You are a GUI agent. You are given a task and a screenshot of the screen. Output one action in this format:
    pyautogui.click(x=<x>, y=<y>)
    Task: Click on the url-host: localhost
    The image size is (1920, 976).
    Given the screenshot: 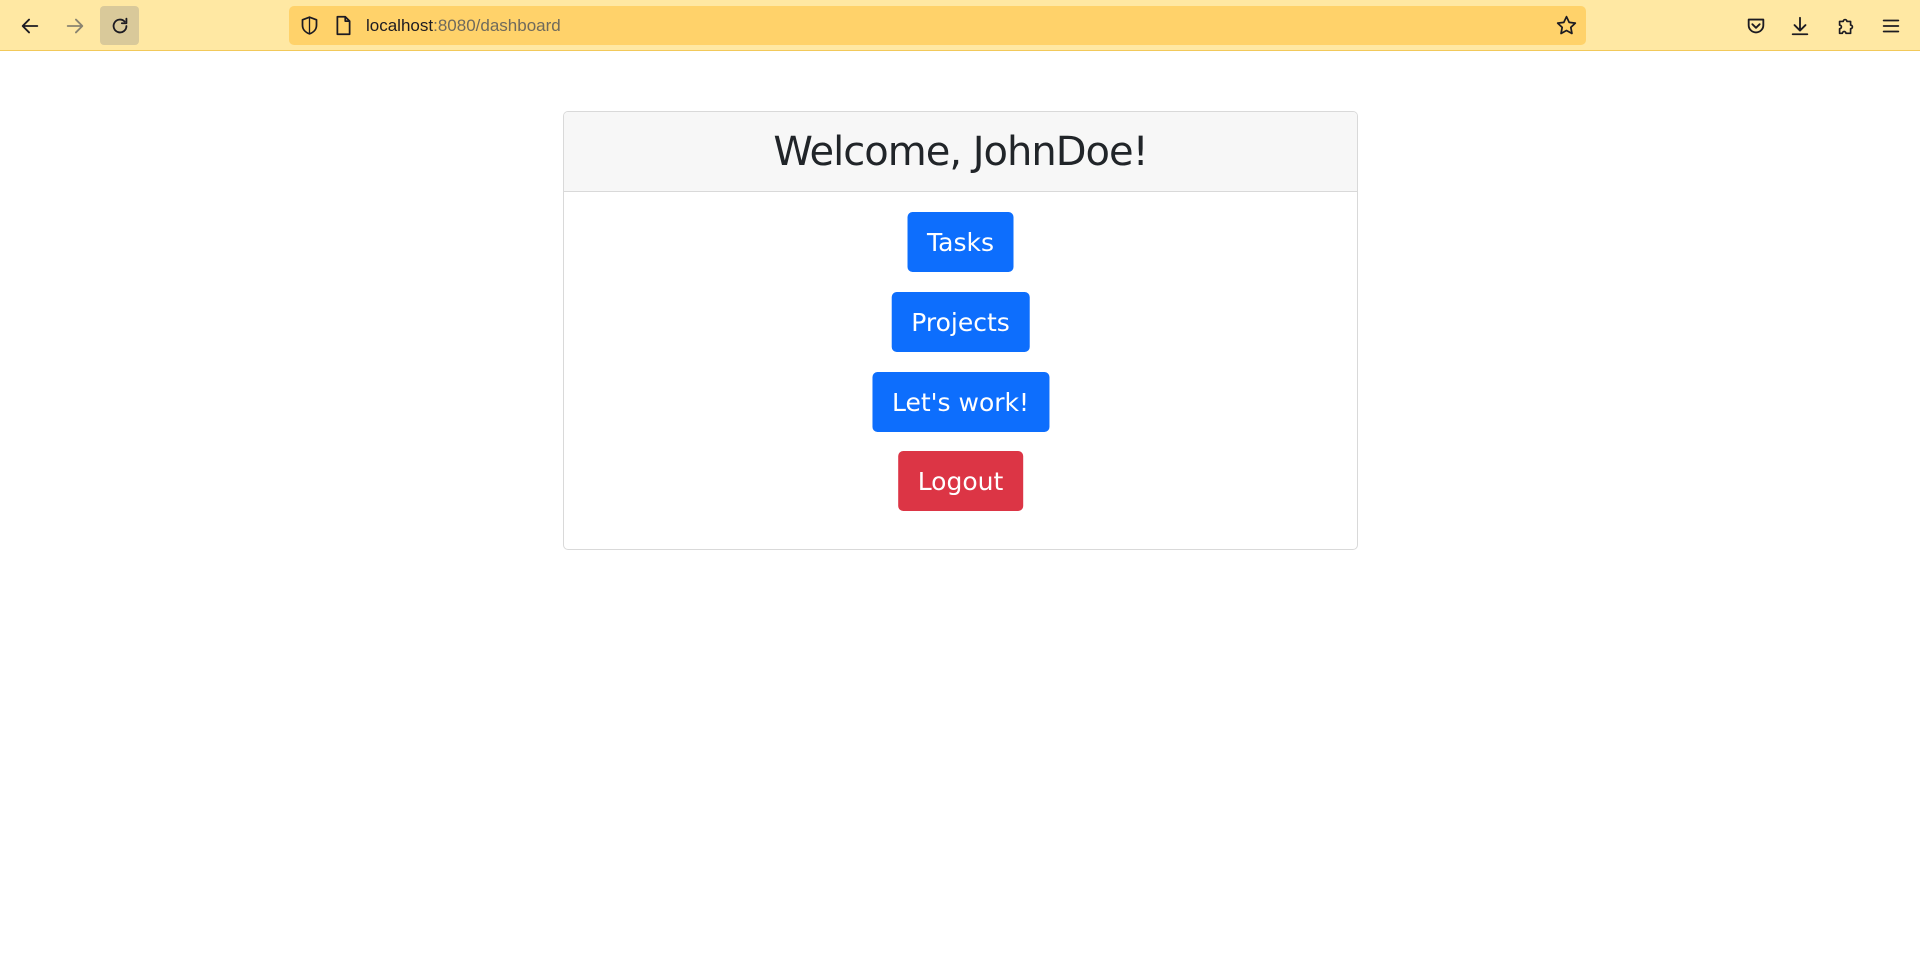 What is the action you would take?
    pyautogui.click(x=400, y=25)
    